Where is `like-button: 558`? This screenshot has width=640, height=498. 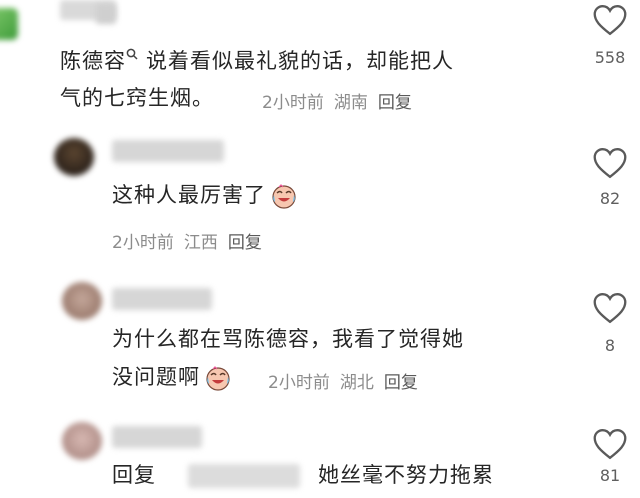 like-button: 558 is located at coordinates (610, 35).